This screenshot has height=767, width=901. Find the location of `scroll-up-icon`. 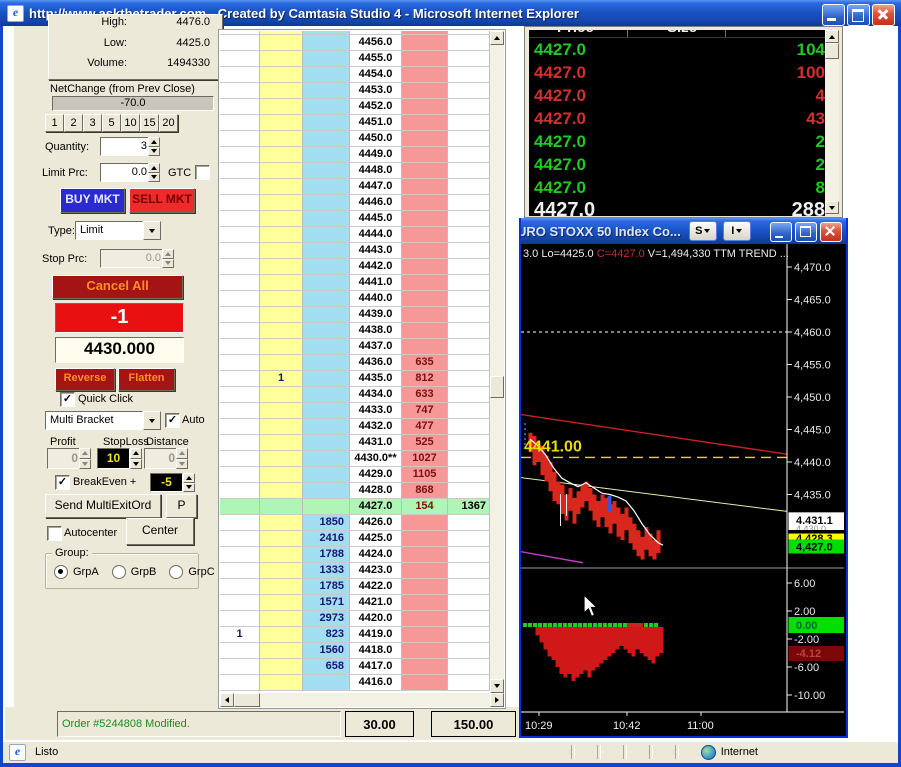

scroll-up-icon is located at coordinates (832, 36).